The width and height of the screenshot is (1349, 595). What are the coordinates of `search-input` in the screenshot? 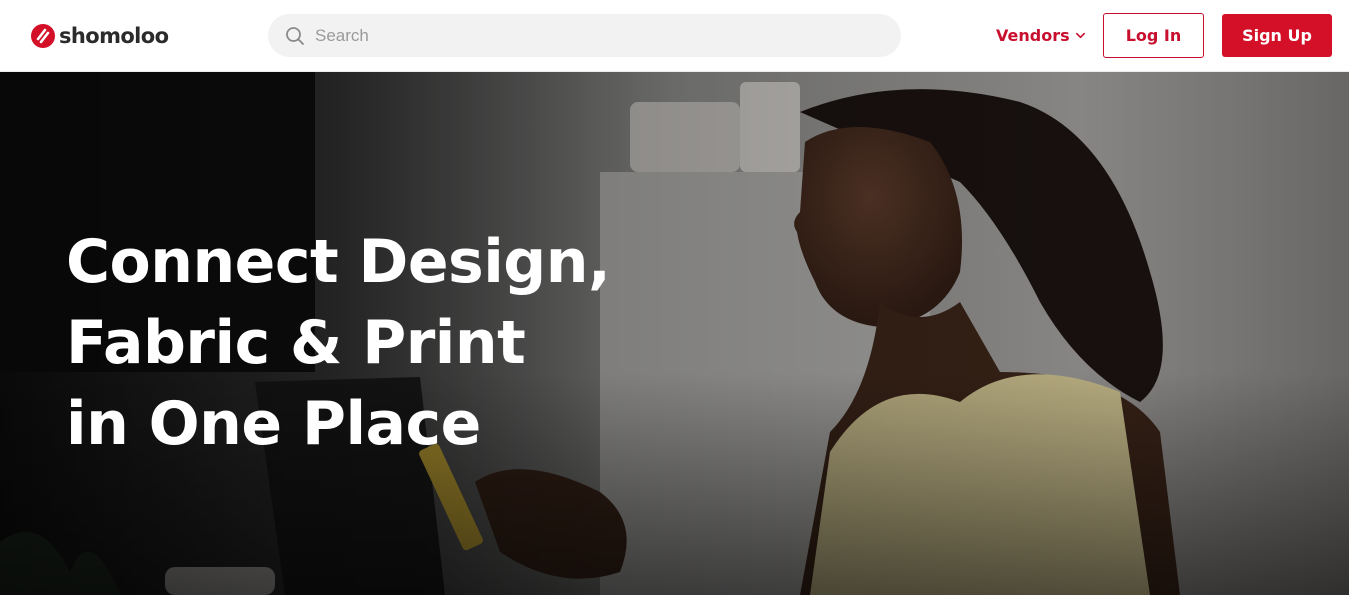 It's located at (595, 35).